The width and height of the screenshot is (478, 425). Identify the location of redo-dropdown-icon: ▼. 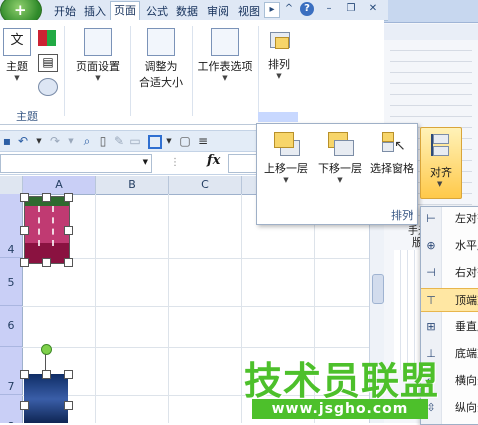
(71, 141).